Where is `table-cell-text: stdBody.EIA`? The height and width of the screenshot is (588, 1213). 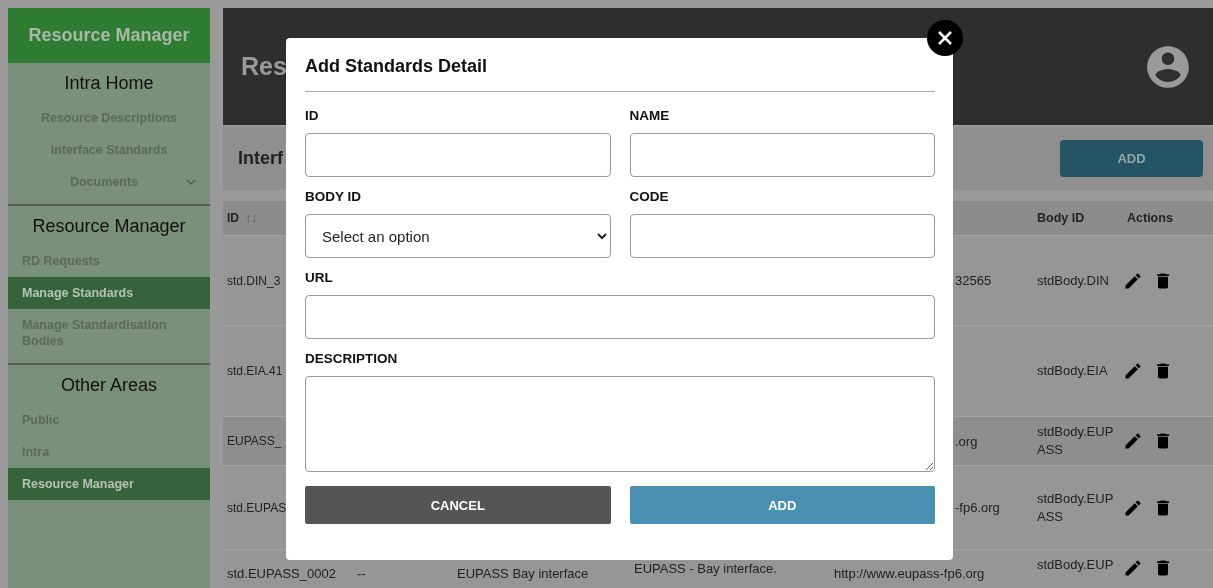
table-cell-text: stdBody.EIA is located at coordinates (1072, 371).